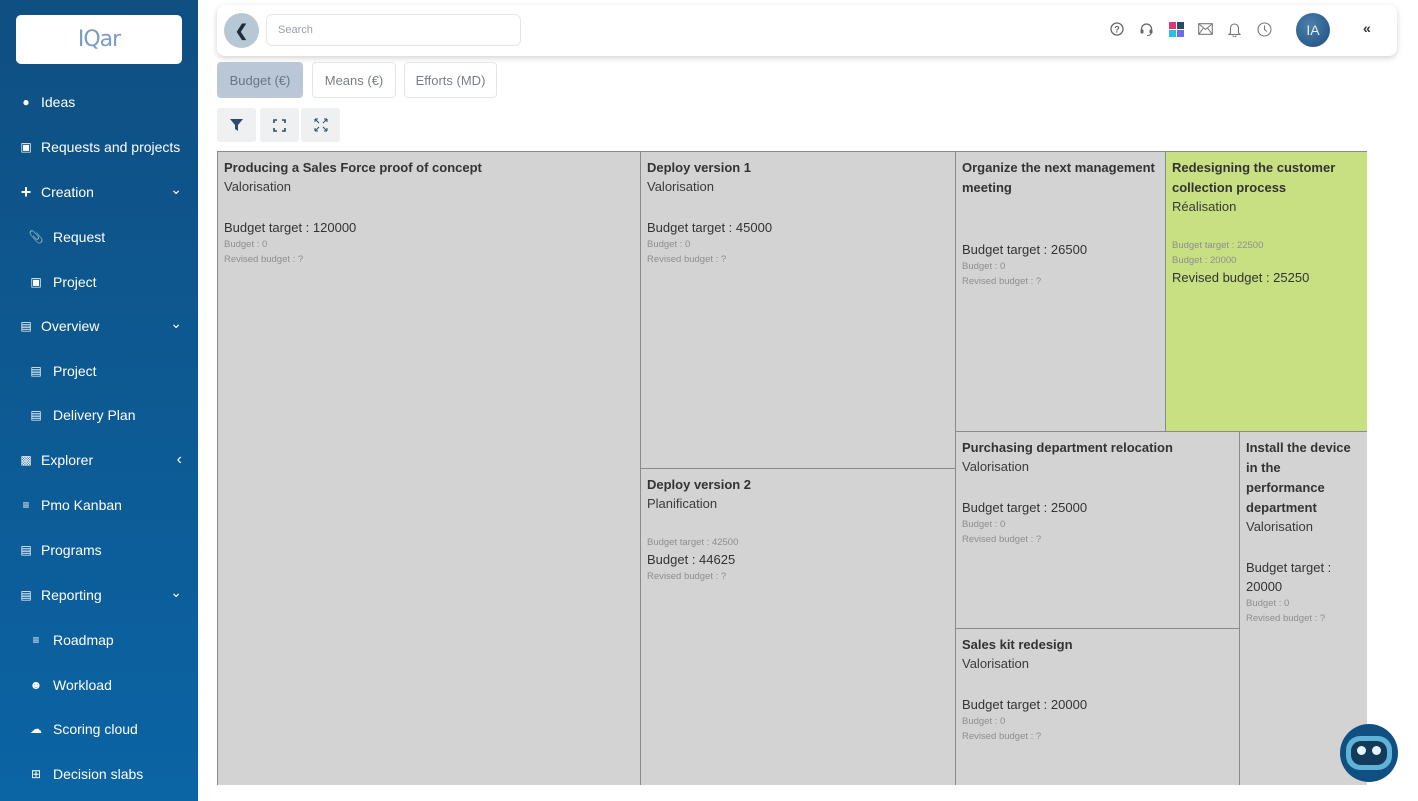 The height and width of the screenshot is (801, 1418). What do you see at coordinates (70, 326) in the screenshot?
I see `sidebar-item-label: Overview` at bounding box center [70, 326].